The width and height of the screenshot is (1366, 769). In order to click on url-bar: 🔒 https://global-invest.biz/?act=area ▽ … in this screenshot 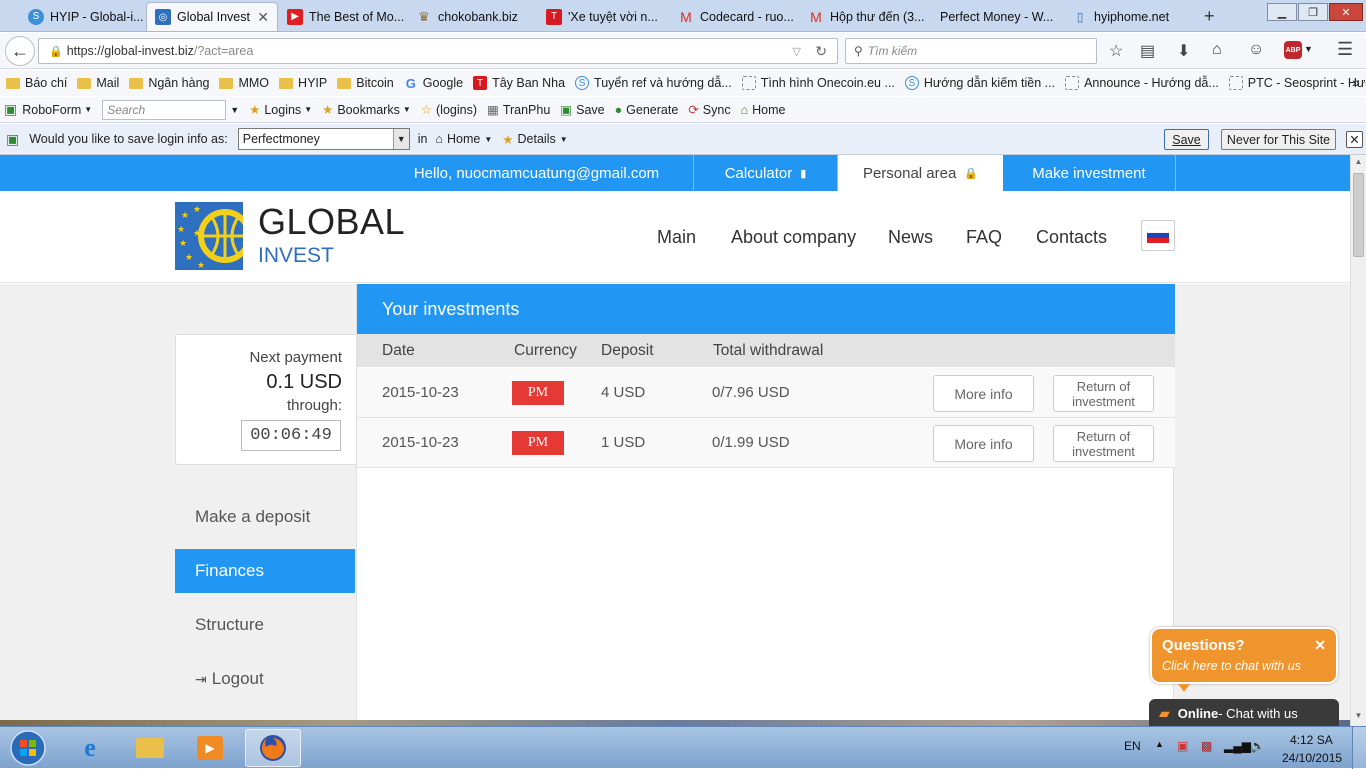, I will do `click(438, 51)`.